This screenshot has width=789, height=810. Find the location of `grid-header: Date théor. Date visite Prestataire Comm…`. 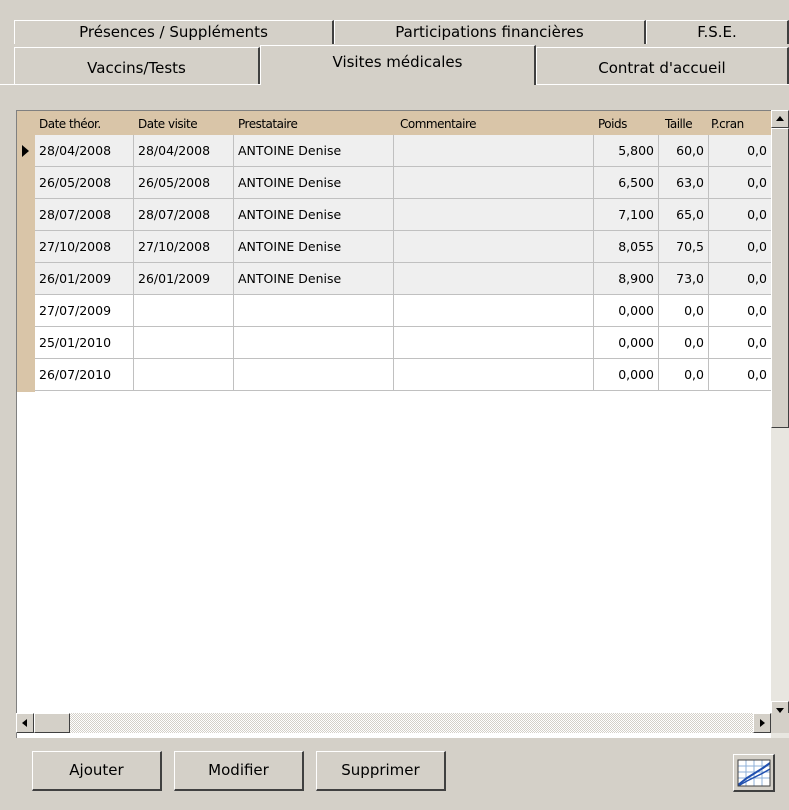

grid-header: Date théor. Date visite Prestataire Comm… is located at coordinates (394, 123).